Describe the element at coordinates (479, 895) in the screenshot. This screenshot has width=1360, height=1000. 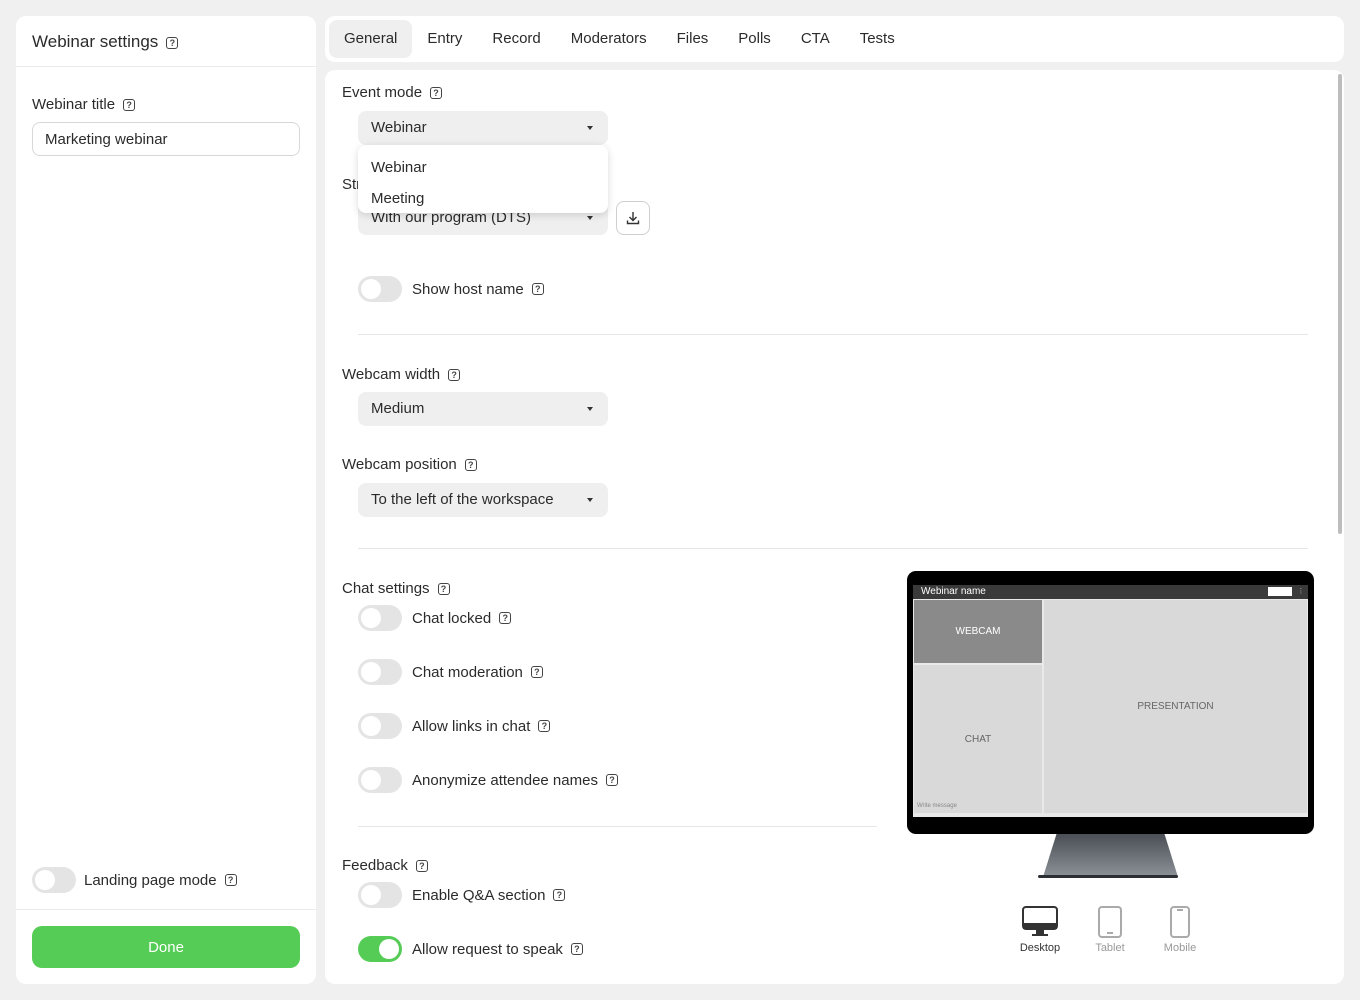
I see `enable-qa-label: Enable Q&A section` at that location.